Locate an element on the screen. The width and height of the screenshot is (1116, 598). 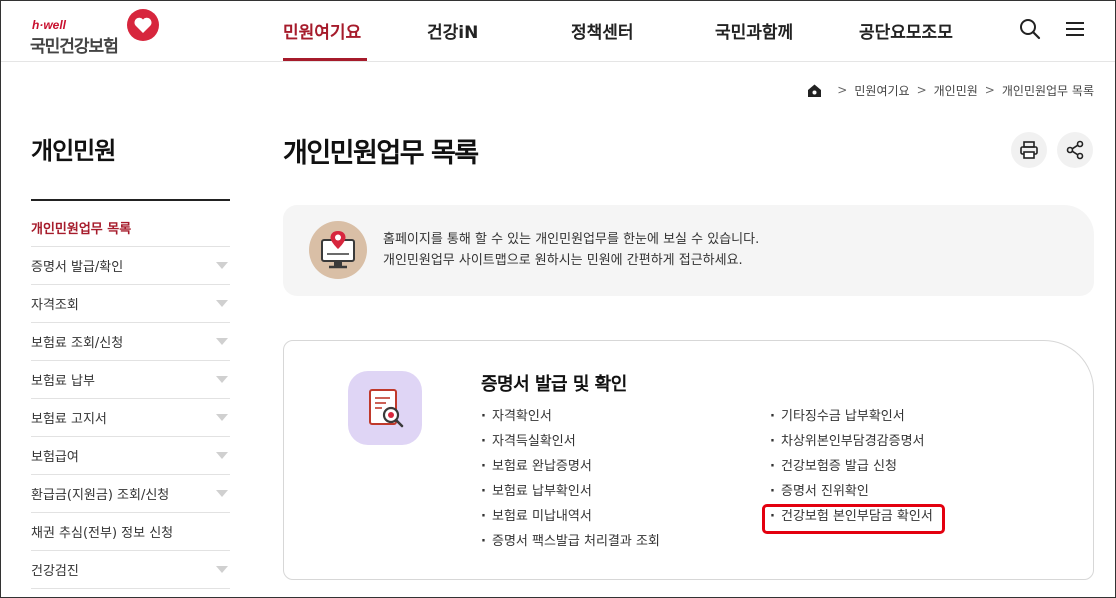
share-button is located at coordinates (1075, 150).